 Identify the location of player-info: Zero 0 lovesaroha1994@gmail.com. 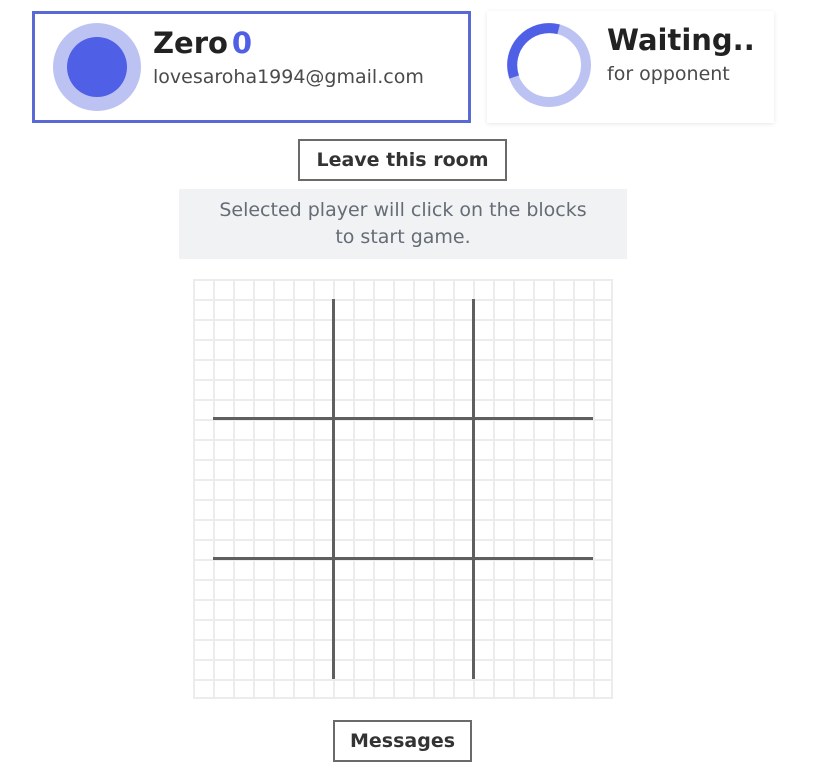
(288, 57).